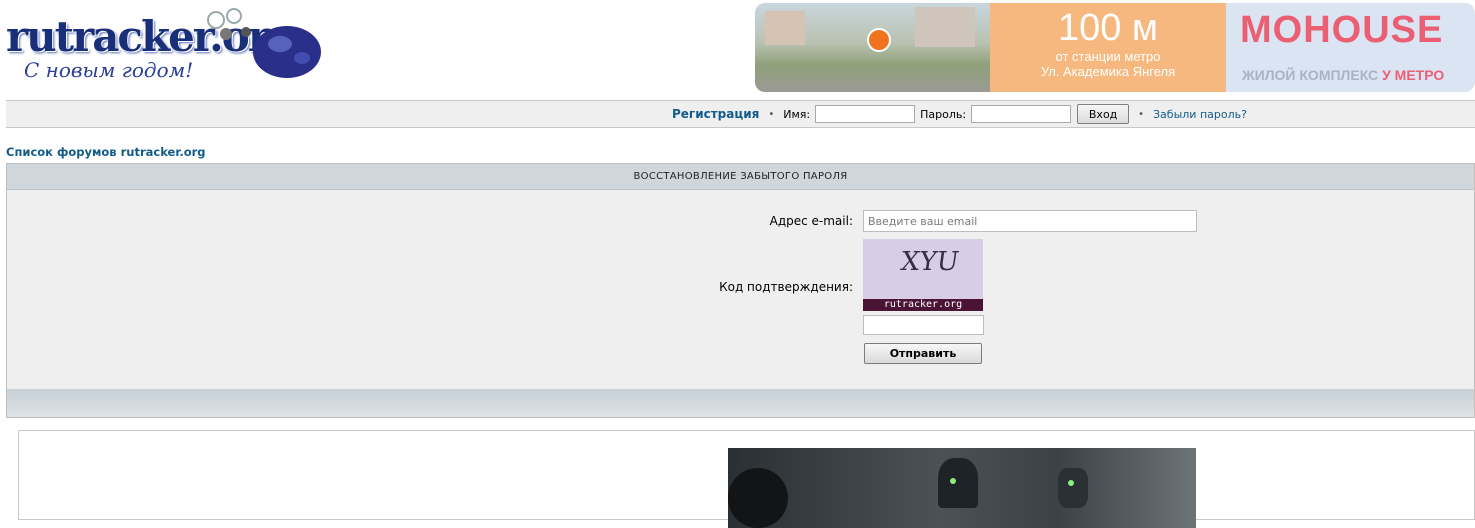  Describe the element at coordinates (1103, 114) in the screenshot. I see `login-button: Вход` at that location.